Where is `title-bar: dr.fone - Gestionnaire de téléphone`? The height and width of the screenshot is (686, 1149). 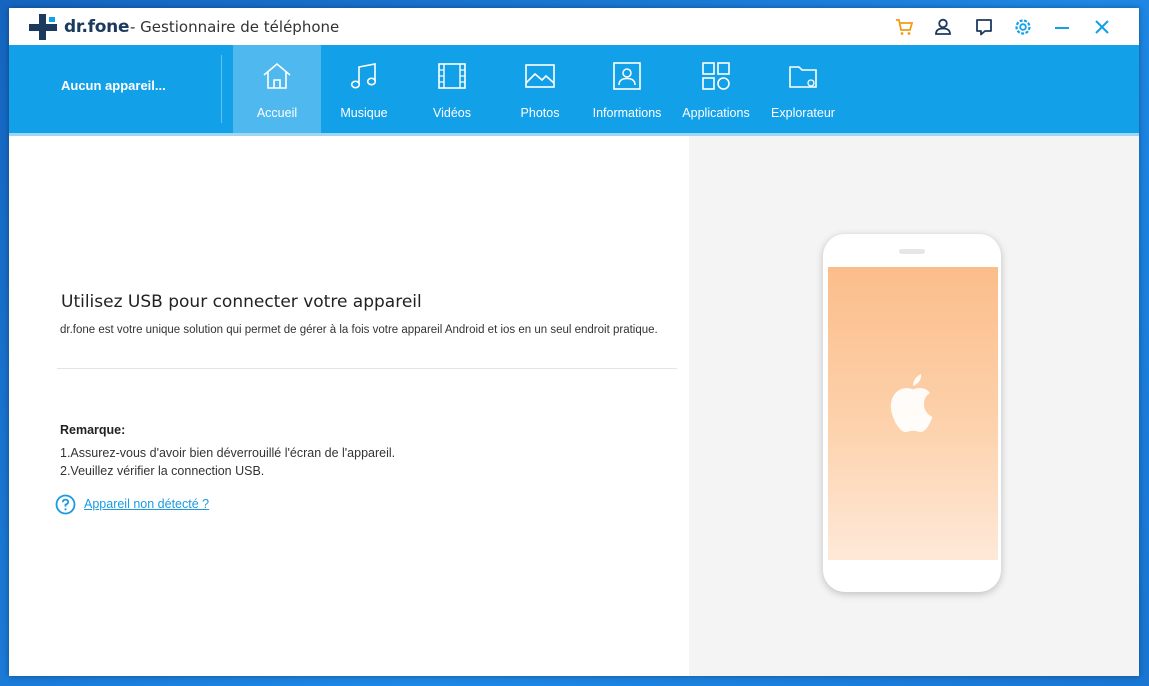 title-bar: dr.fone - Gestionnaire de téléphone is located at coordinates (574, 26).